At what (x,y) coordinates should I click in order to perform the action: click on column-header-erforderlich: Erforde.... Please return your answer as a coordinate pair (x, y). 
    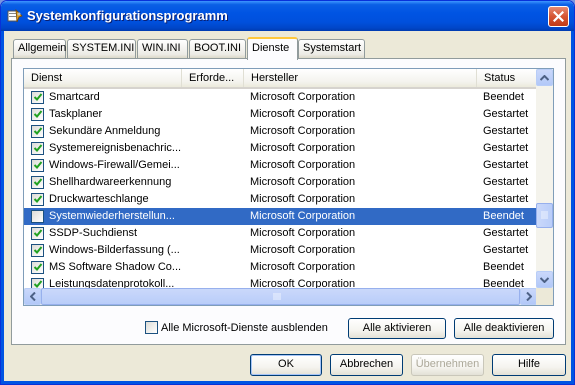
    Looking at the image, I should click on (213, 78).